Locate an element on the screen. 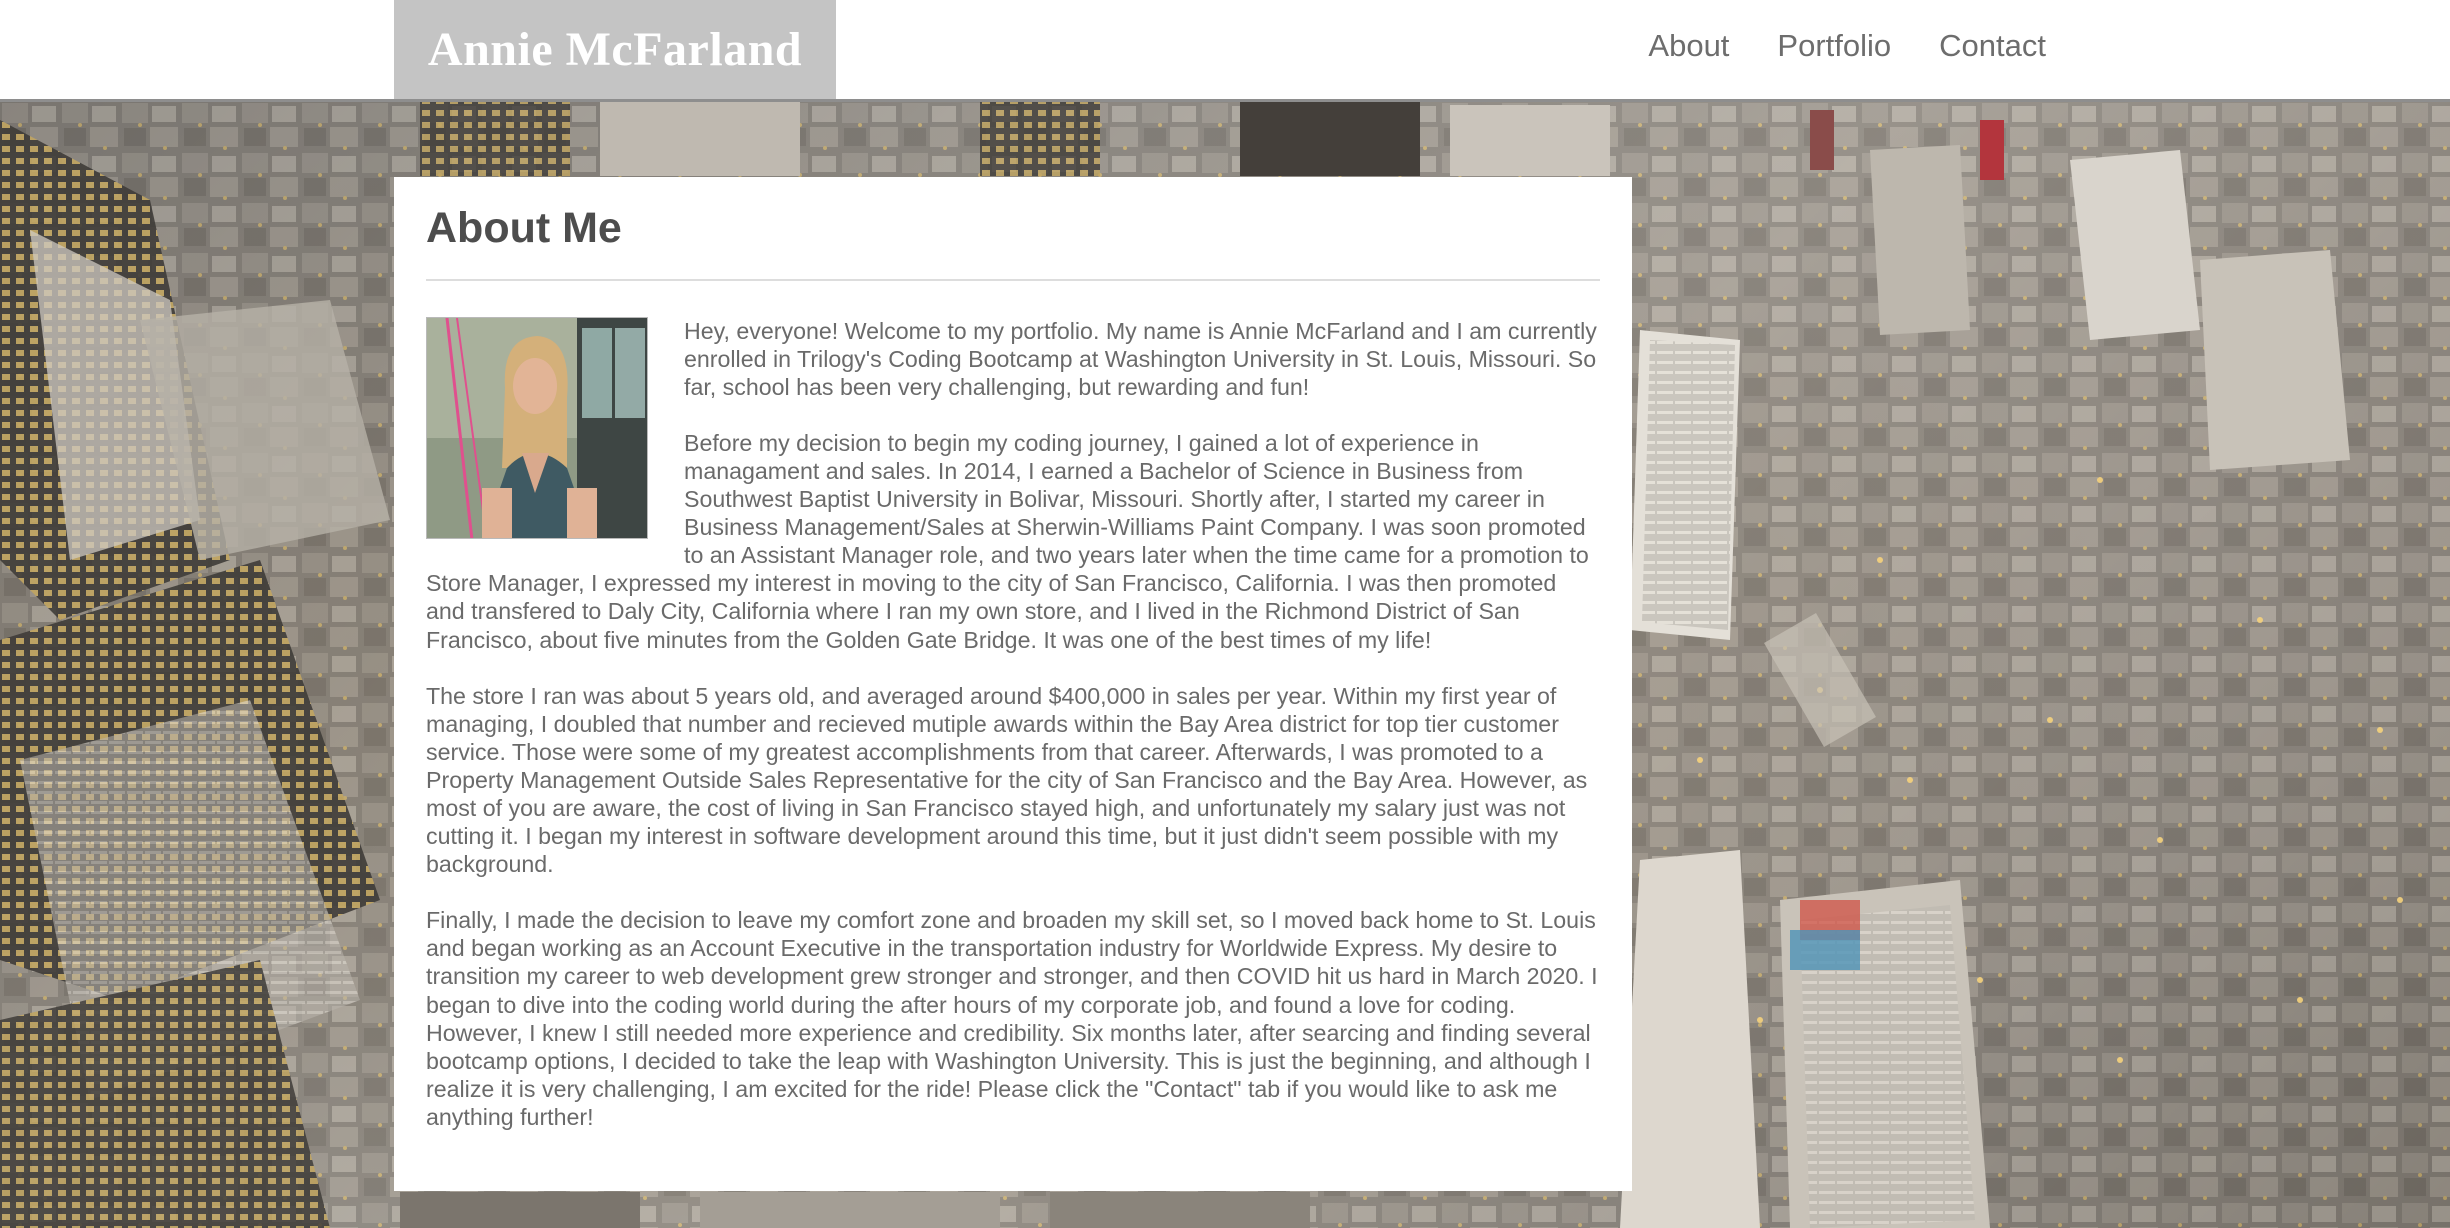  profile-photo is located at coordinates (537, 427).